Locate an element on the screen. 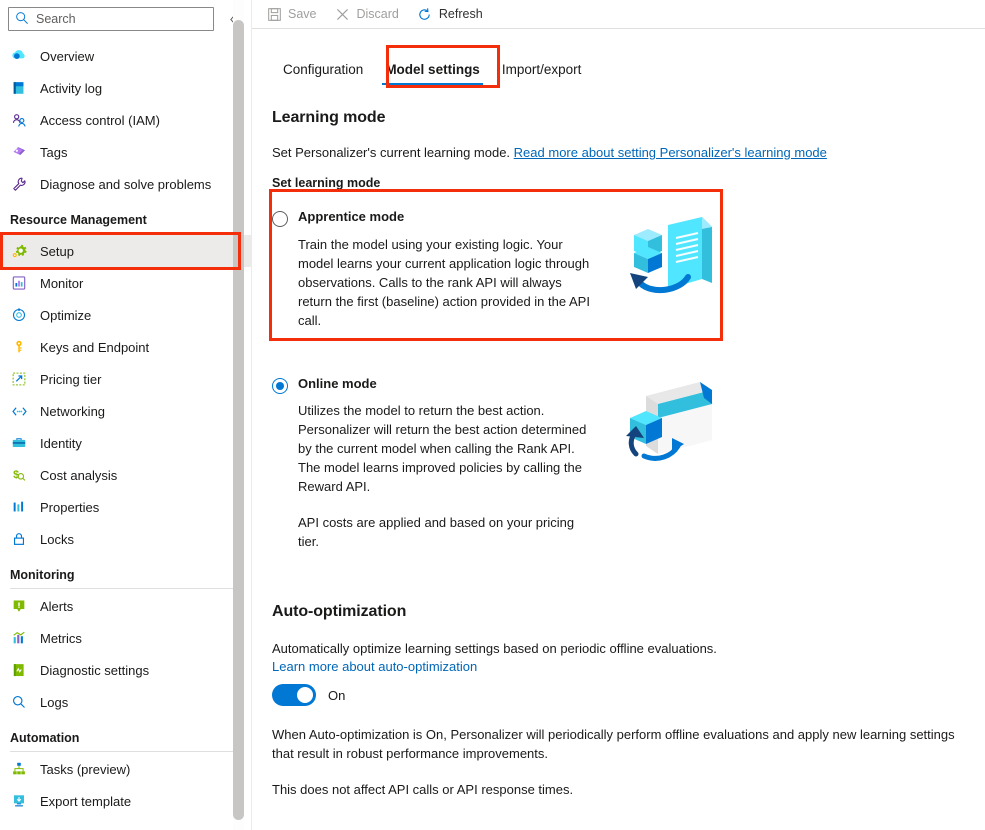 The image size is (985, 830). sidebar-item-access-control: Access control (IAM) is located at coordinates (126, 120).